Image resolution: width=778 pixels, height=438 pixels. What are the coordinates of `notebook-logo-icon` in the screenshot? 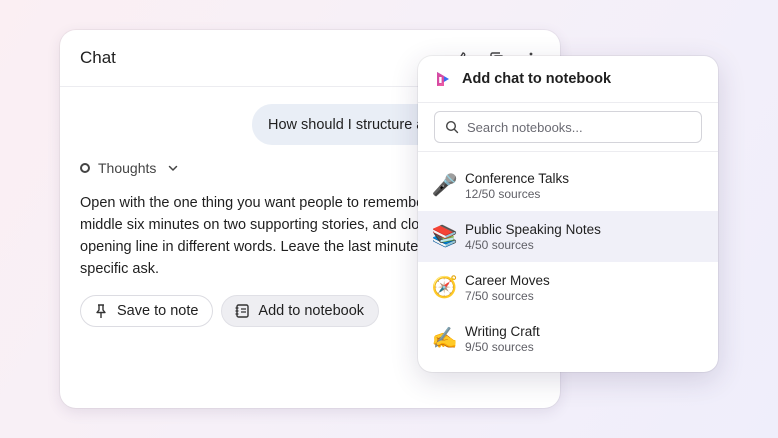 It's located at (443, 79).